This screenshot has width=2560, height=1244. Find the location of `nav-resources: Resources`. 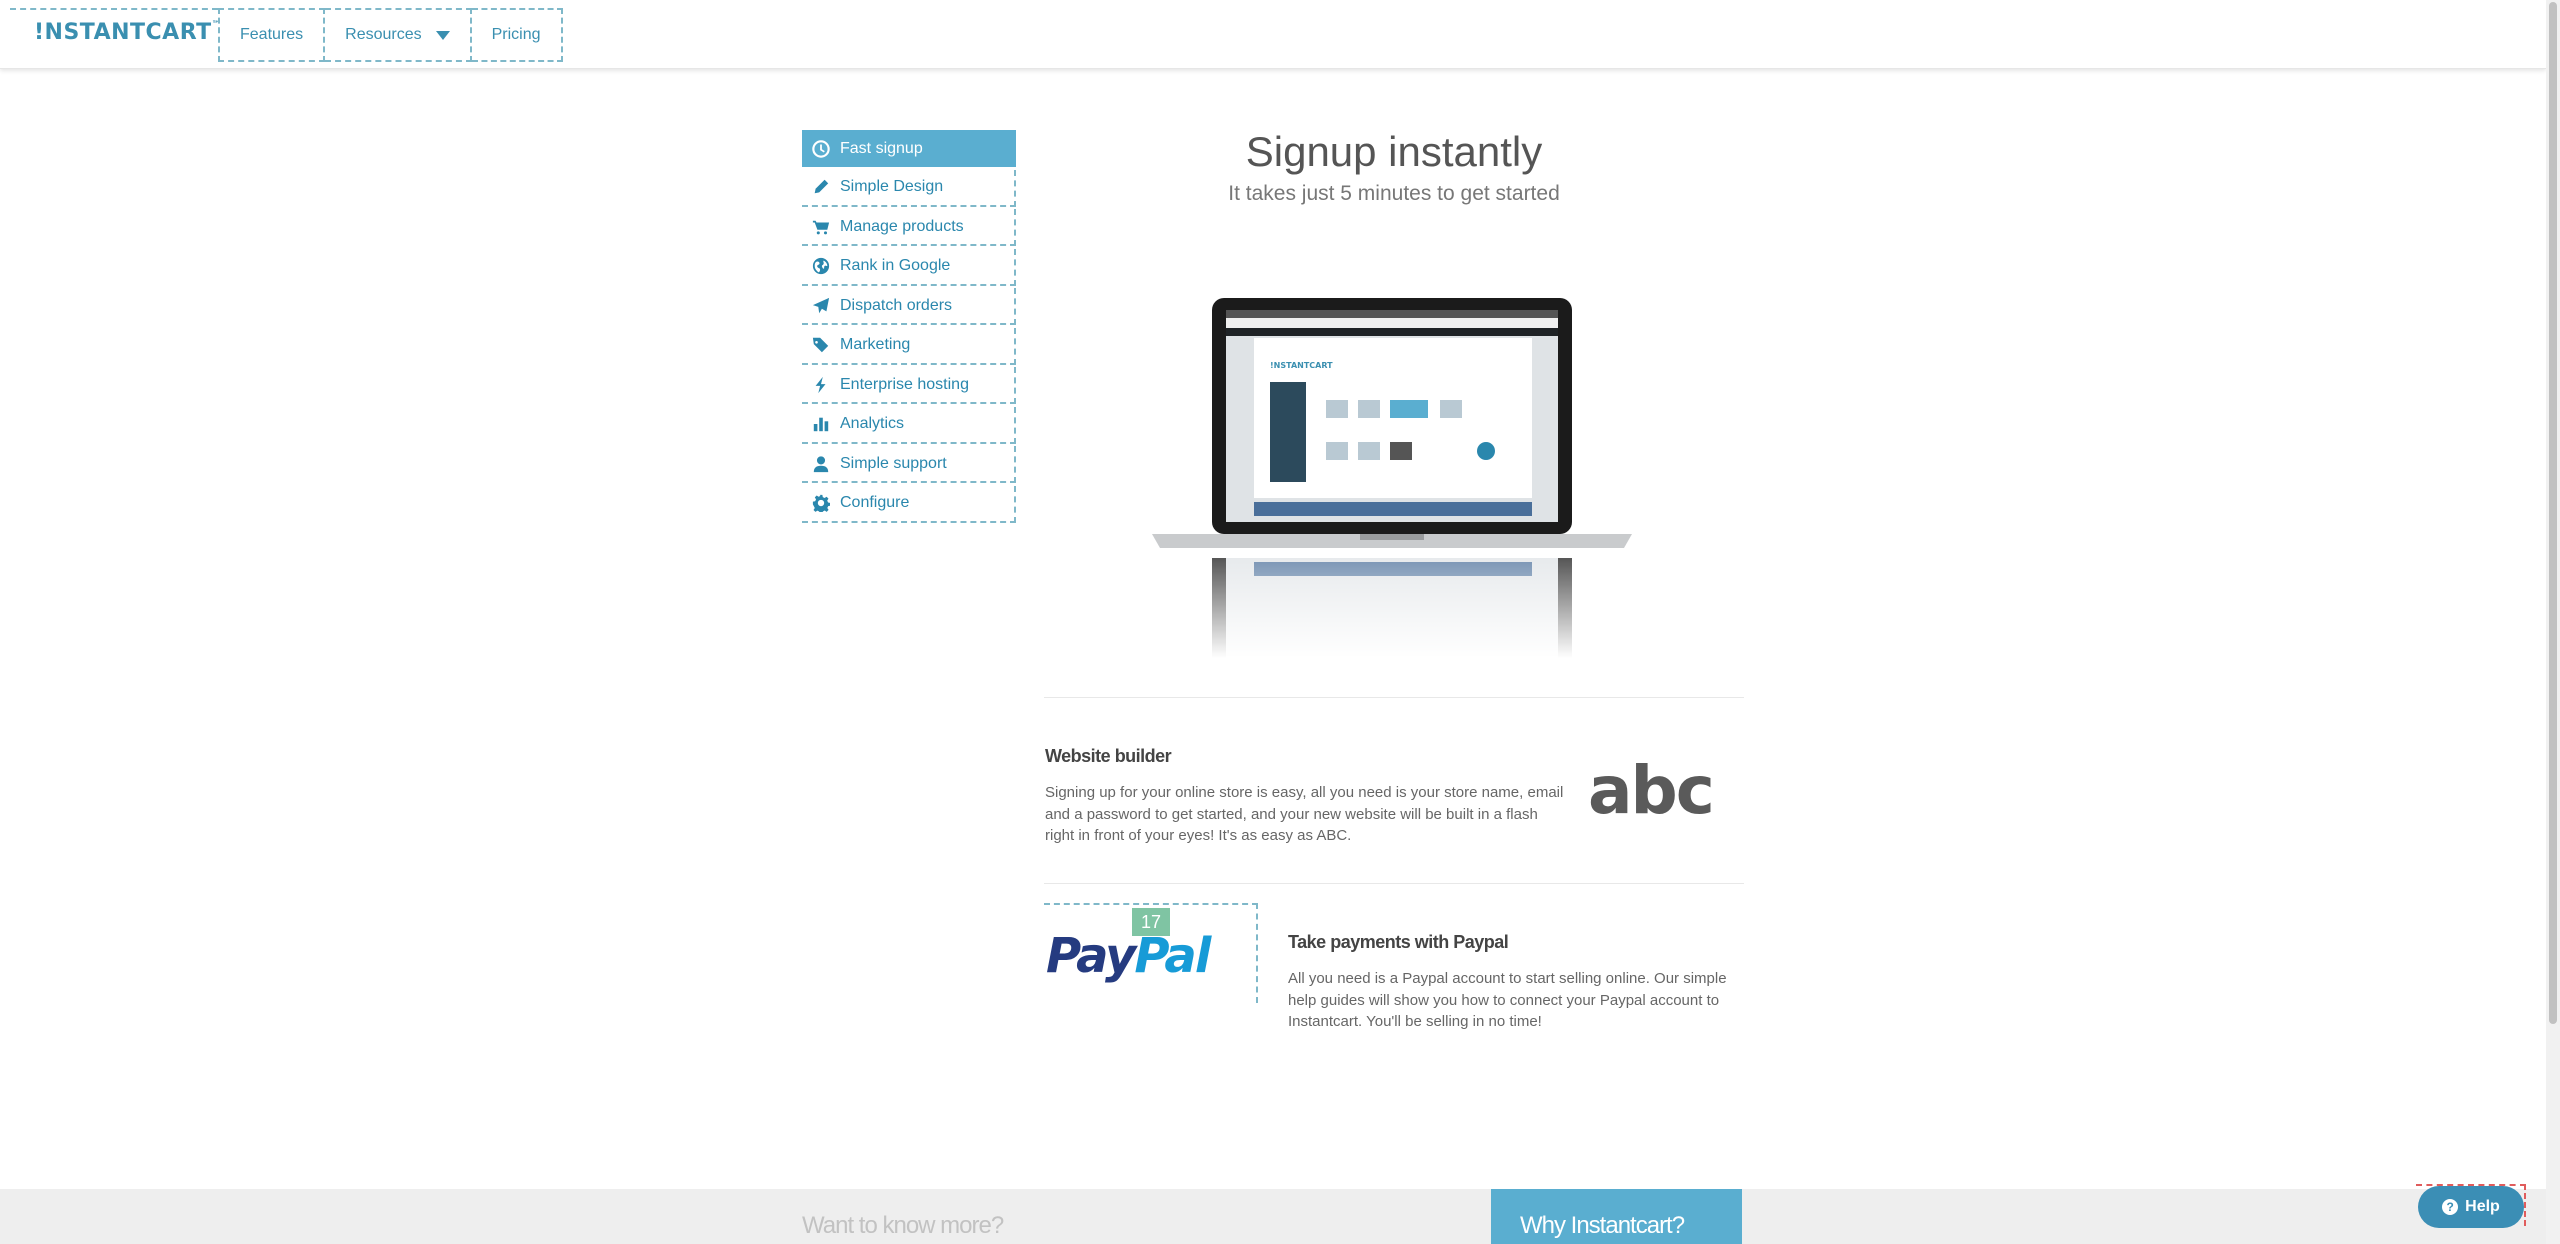

nav-resources: Resources is located at coordinates (398, 35).